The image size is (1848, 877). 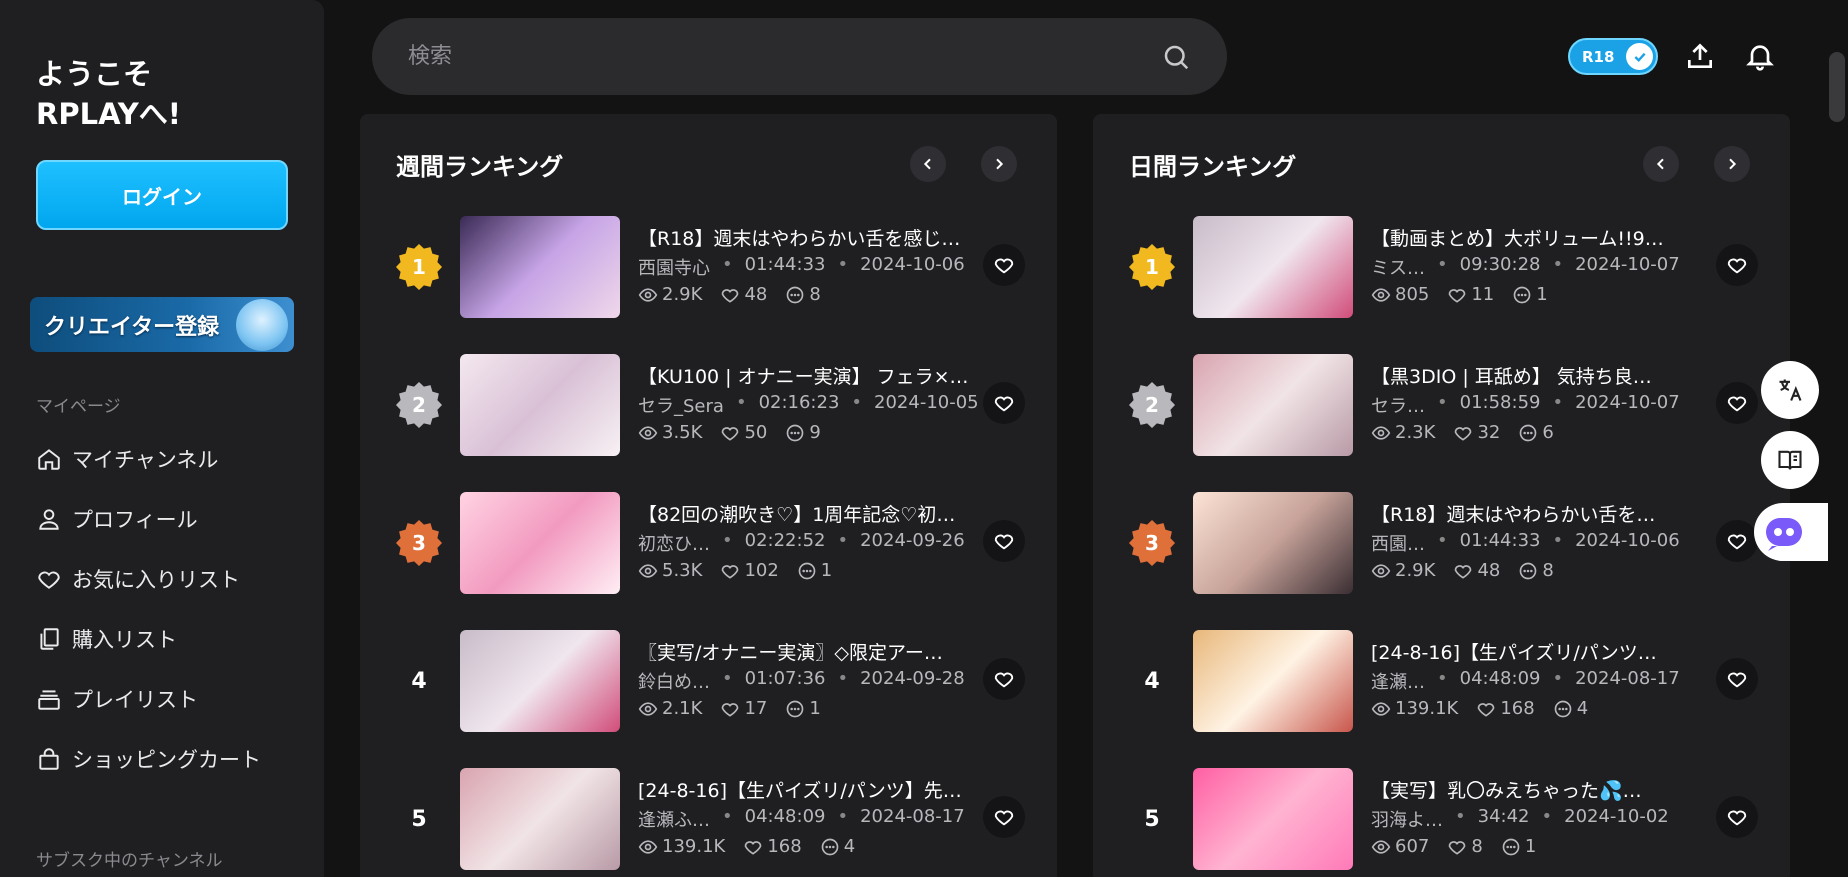 I want to click on view-count: 2.3K, so click(x=1415, y=432).